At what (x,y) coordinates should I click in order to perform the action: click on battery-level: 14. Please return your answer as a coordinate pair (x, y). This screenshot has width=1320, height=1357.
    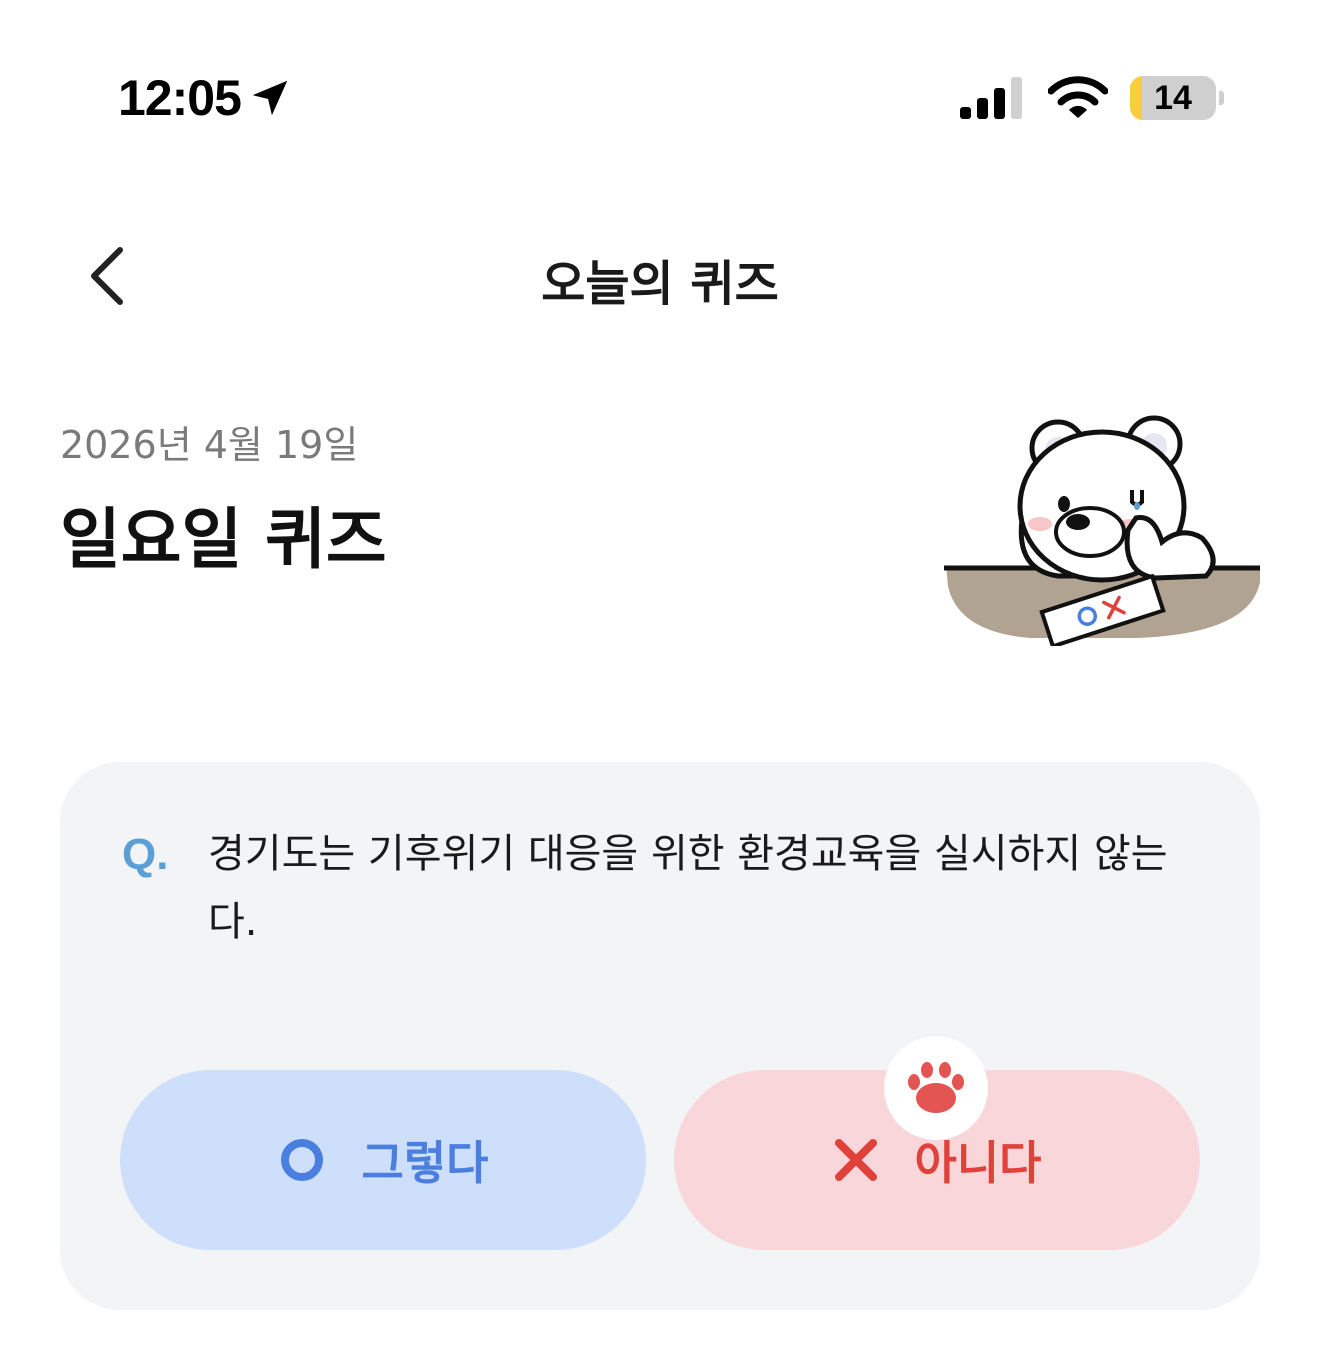
    Looking at the image, I should click on (1173, 97).